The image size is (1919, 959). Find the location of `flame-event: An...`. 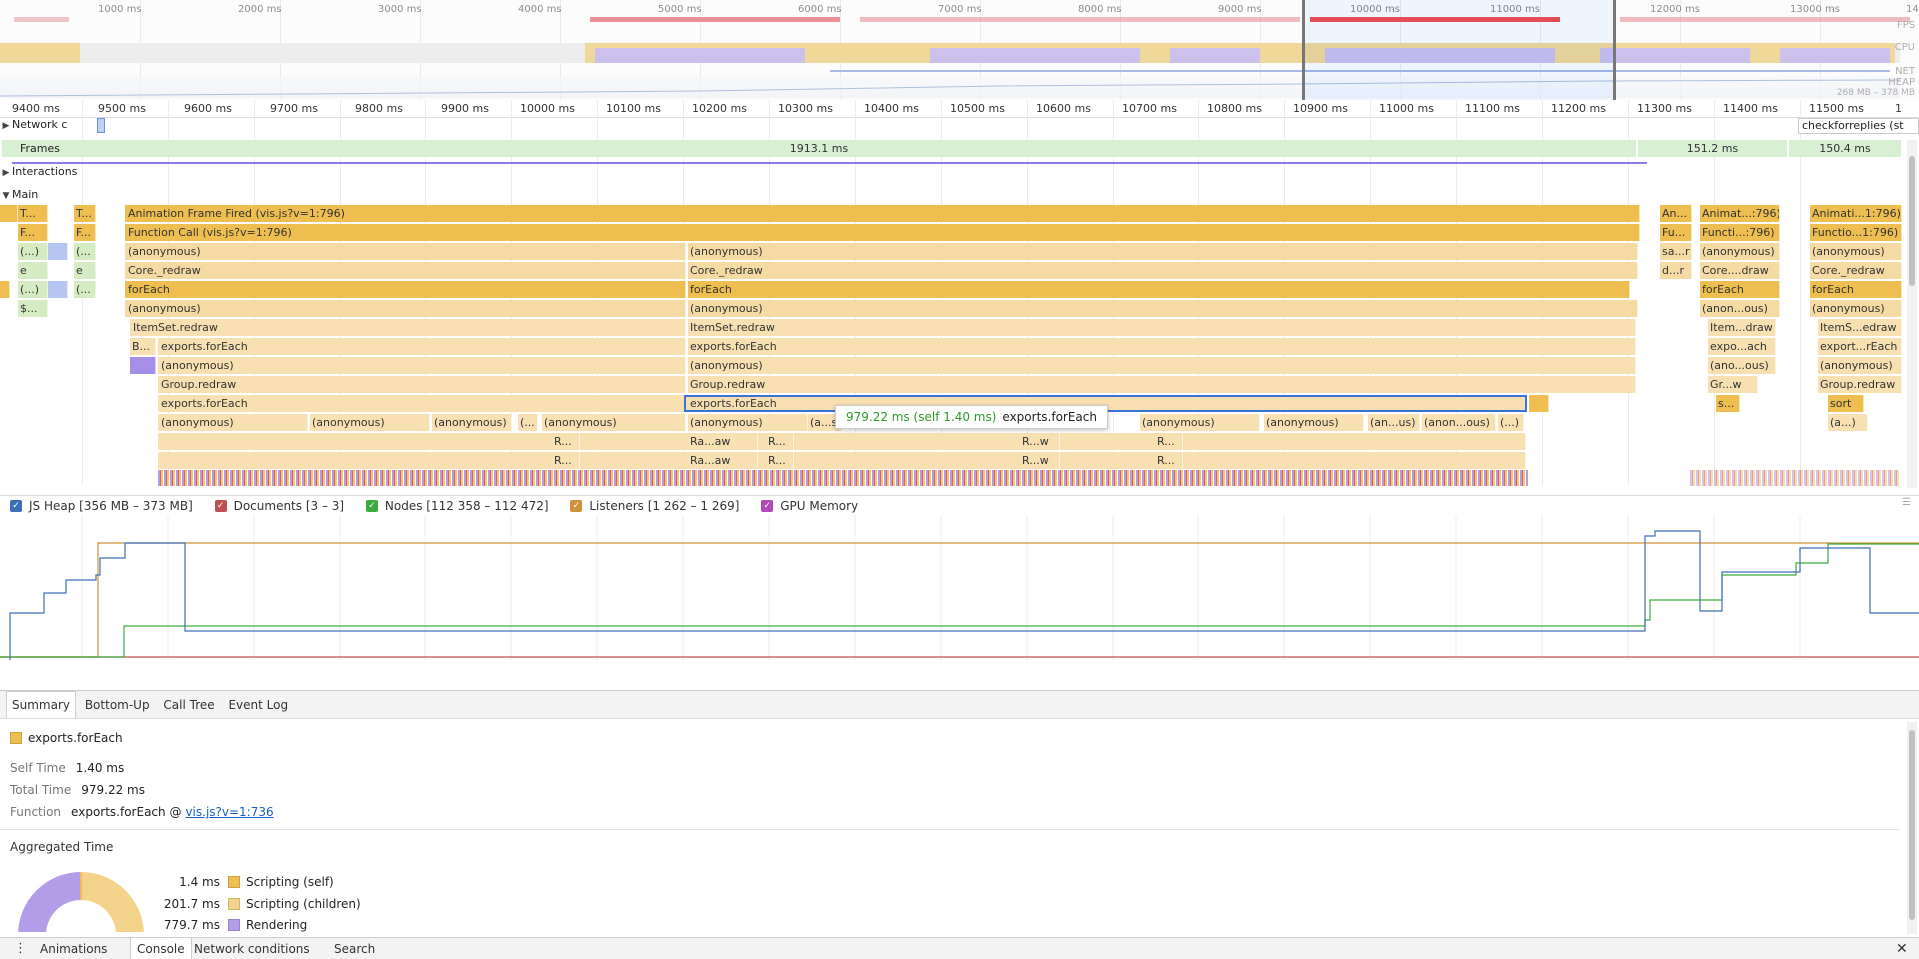

flame-event: An... is located at coordinates (1676, 213).